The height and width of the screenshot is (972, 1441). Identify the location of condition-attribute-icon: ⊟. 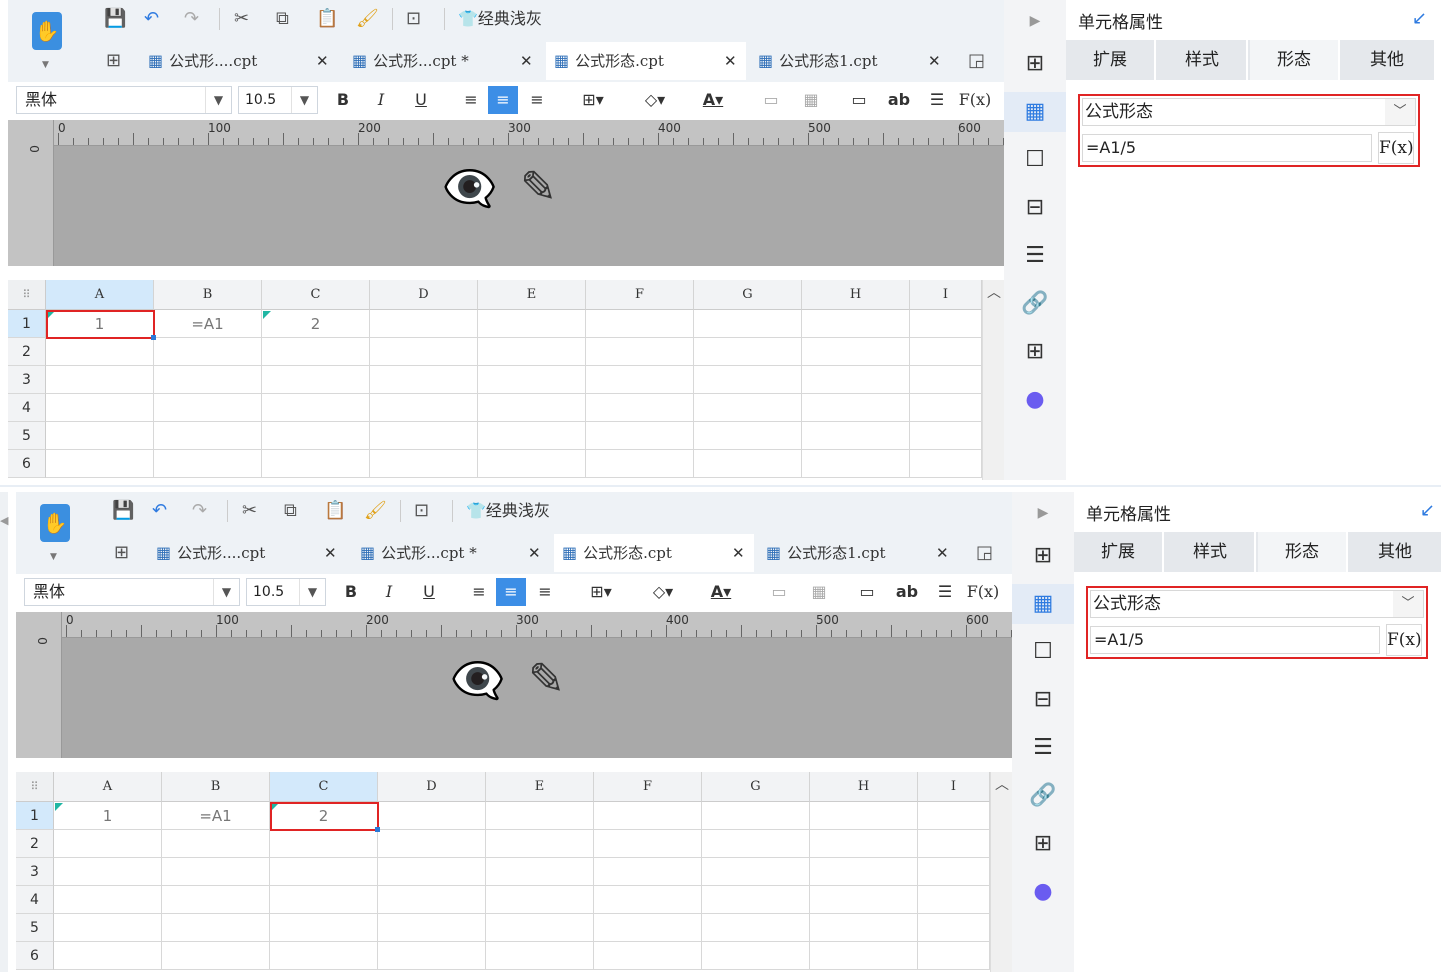
(1043, 700).